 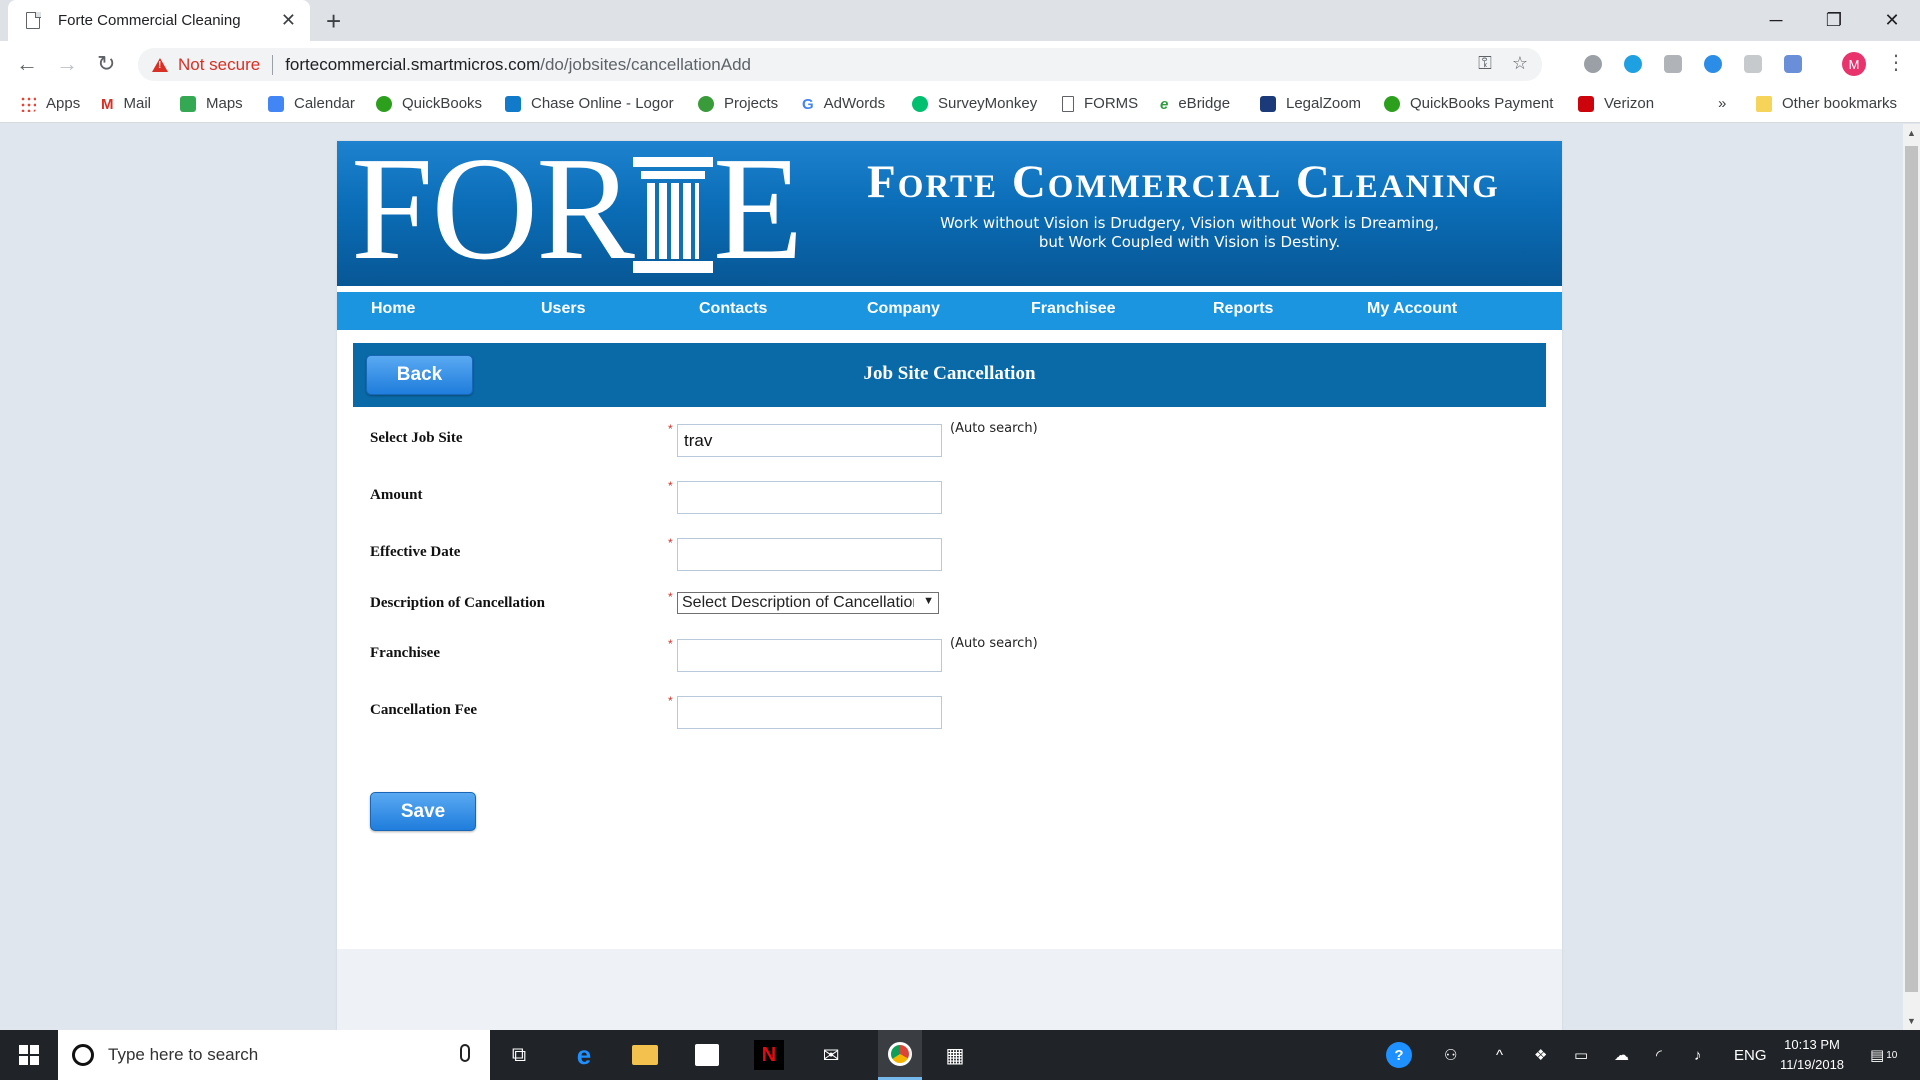 I want to click on label-amount: Amount, so click(x=396, y=495).